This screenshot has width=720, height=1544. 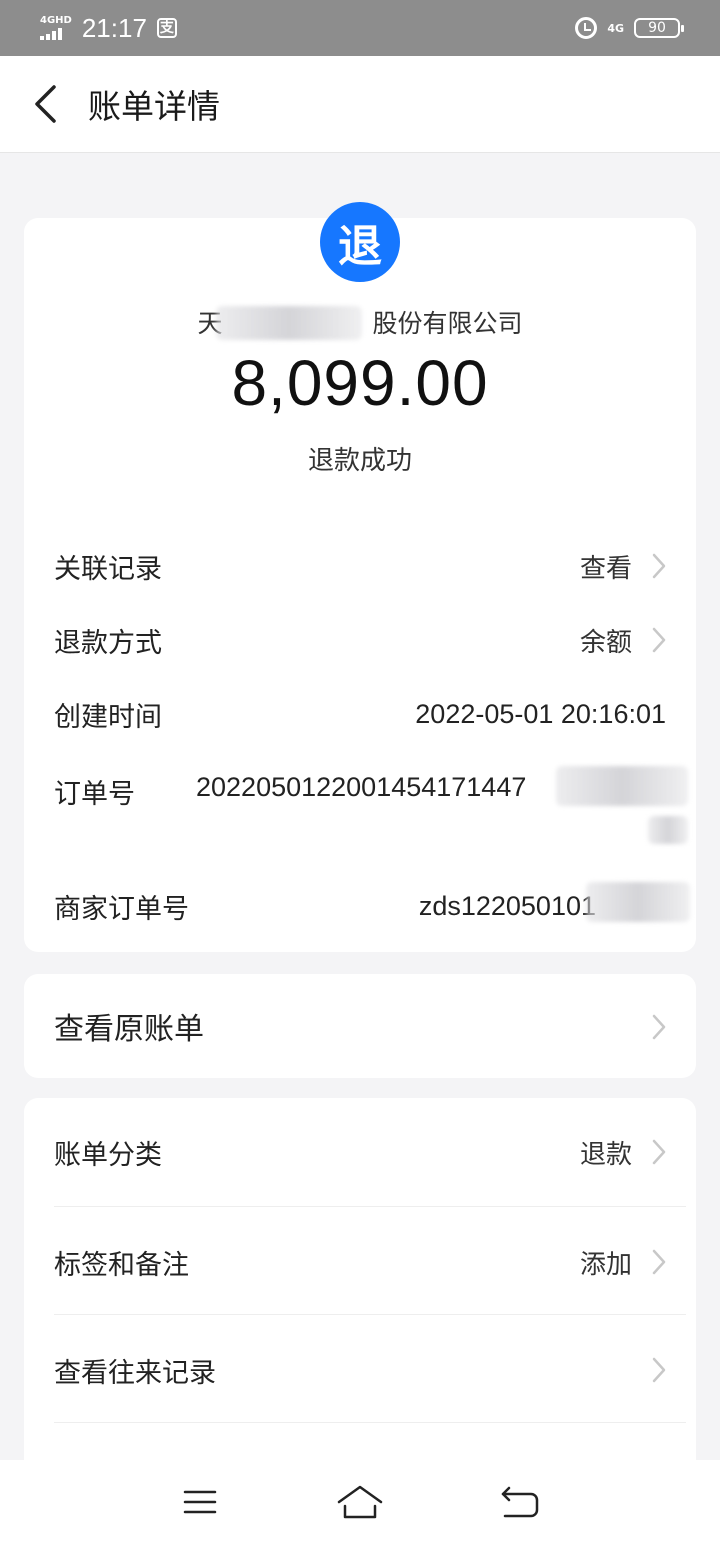 I want to click on row-value: 添加, so click(x=605, y=1264).